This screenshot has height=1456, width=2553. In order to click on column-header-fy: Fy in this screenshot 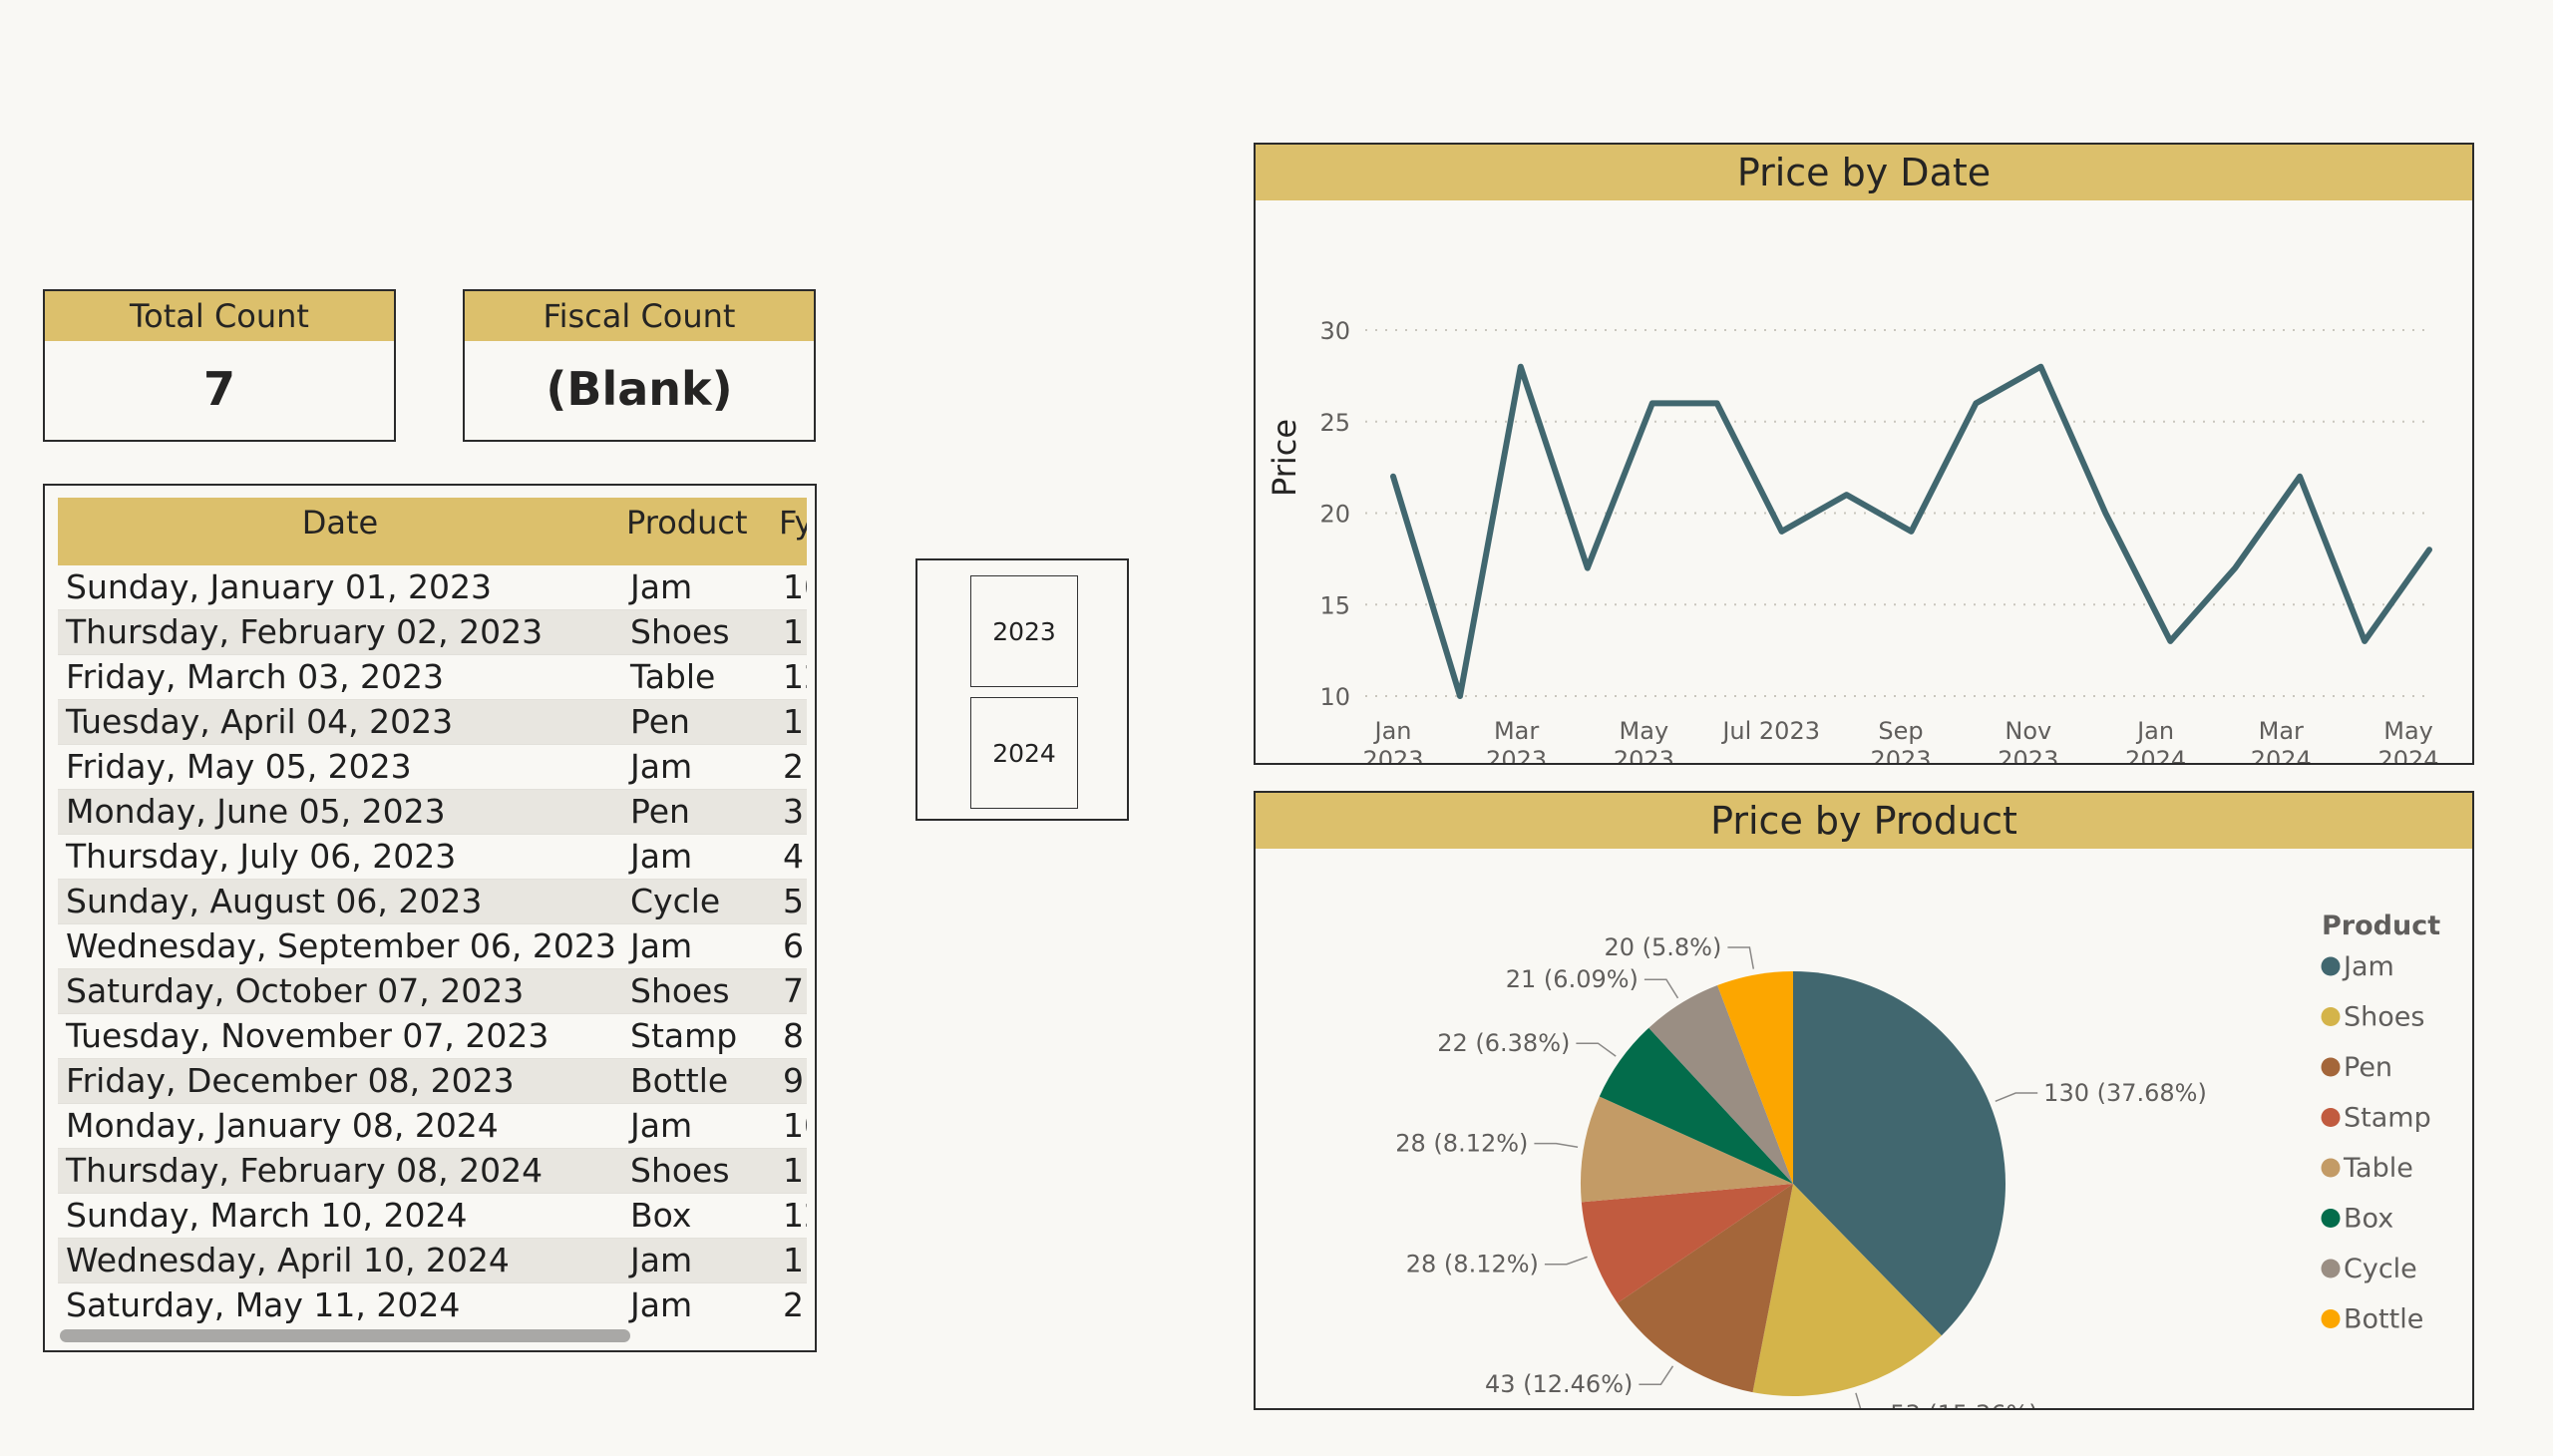, I will do `click(791, 531)`.